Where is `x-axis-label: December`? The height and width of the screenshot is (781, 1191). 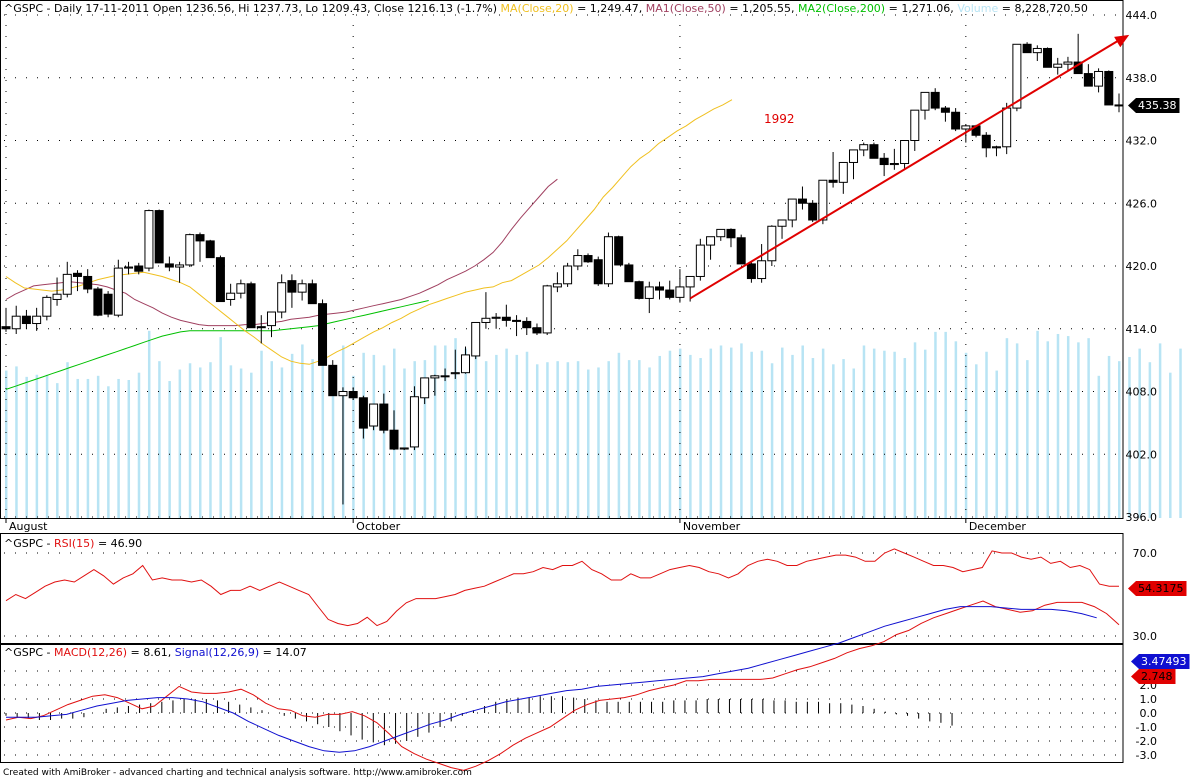 x-axis-label: December is located at coordinates (998, 526).